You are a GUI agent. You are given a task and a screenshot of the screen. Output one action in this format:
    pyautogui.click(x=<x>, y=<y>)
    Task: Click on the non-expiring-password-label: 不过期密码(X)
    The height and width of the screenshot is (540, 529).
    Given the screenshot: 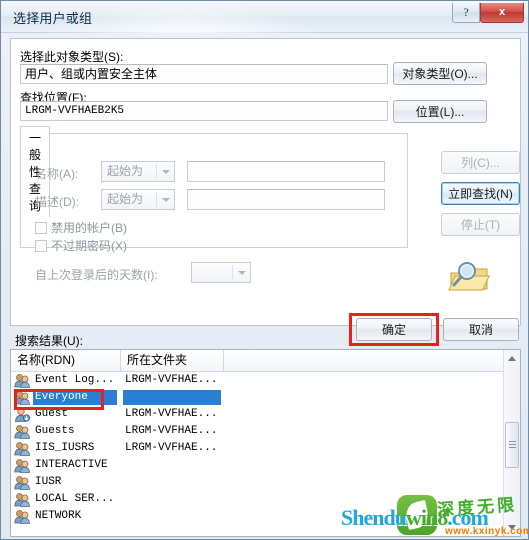 What is the action you would take?
    pyautogui.click(x=89, y=246)
    